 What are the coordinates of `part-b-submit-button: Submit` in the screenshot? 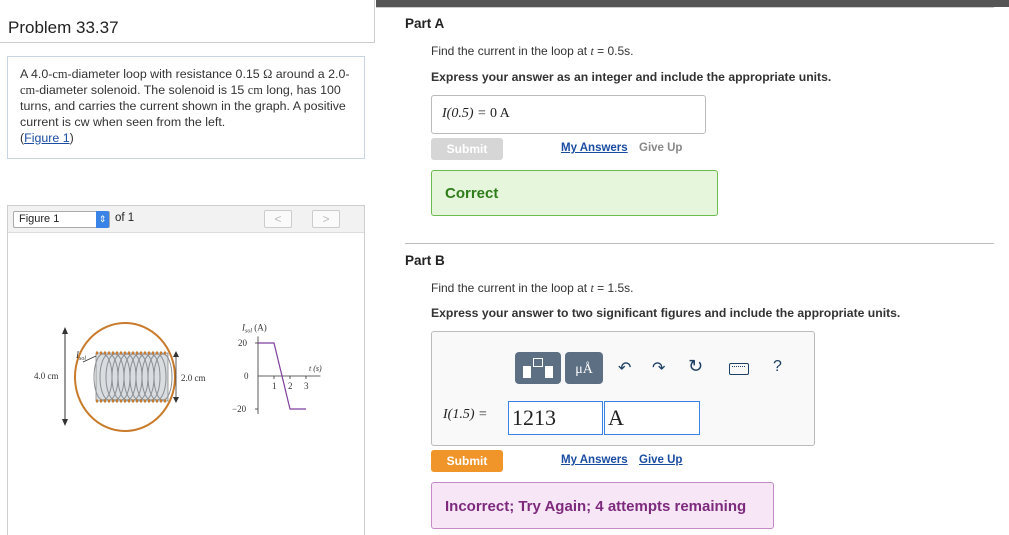 It's located at (467, 461).